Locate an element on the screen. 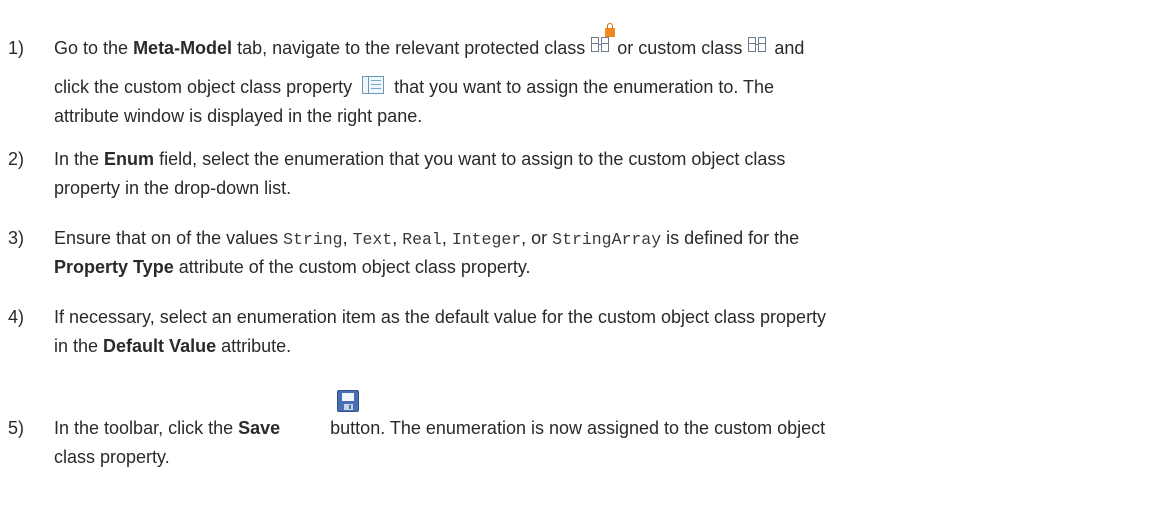  step-number: 1) is located at coordinates (16, 48).